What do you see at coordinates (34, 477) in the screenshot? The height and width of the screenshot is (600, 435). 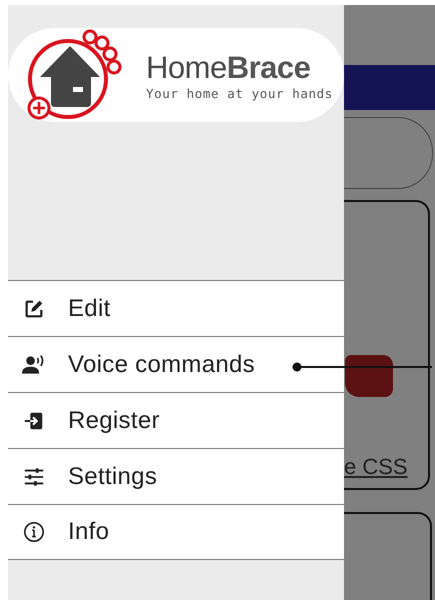 I see `sliders-icon` at bounding box center [34, 477].